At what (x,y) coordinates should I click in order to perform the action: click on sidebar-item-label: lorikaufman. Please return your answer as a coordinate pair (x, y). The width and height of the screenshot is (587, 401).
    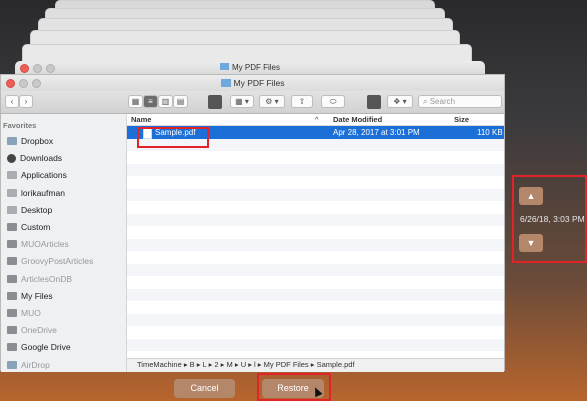
    Looking at the image, I should click on (43, 192).